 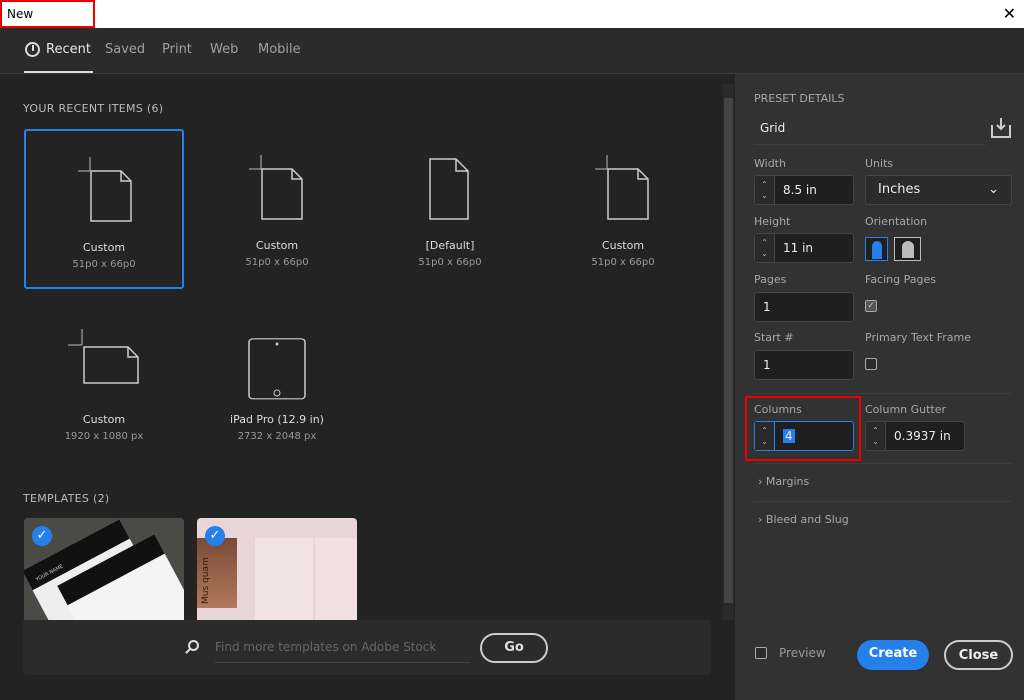 What do you see at coordinates (155, 108) in the screenshot?
I see `recent-count: (6)` at bounding box center [155, 108].